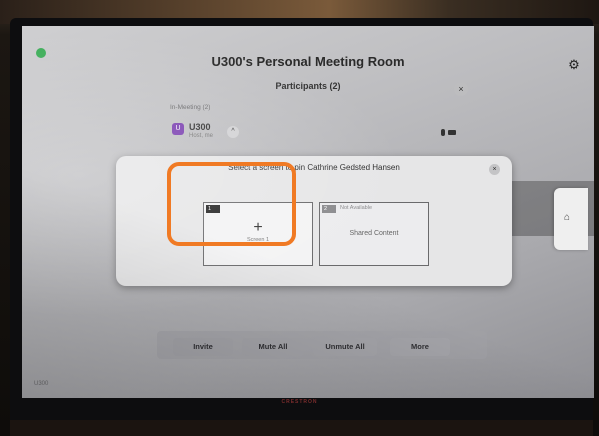  Describe the element at coordinates (178, 129) in the screenshot. I see `avatar: U` at that location.